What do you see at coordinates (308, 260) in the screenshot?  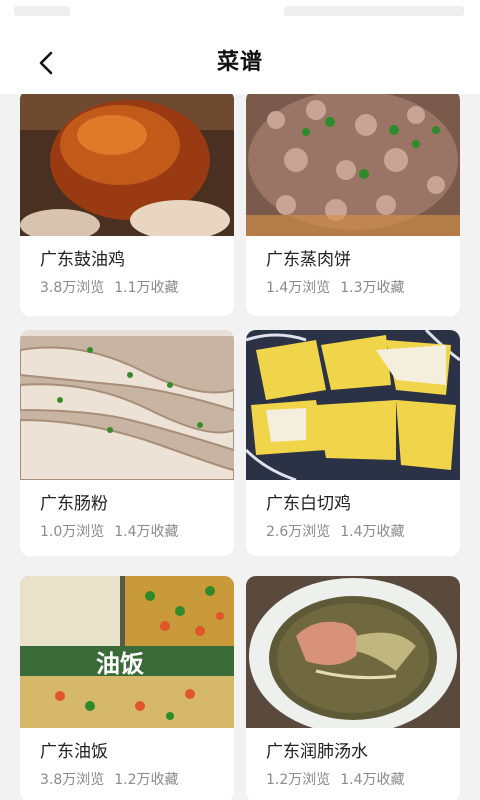 I see `recipe-title: 广东蒸肉饼` at bounding box center [308, 260].